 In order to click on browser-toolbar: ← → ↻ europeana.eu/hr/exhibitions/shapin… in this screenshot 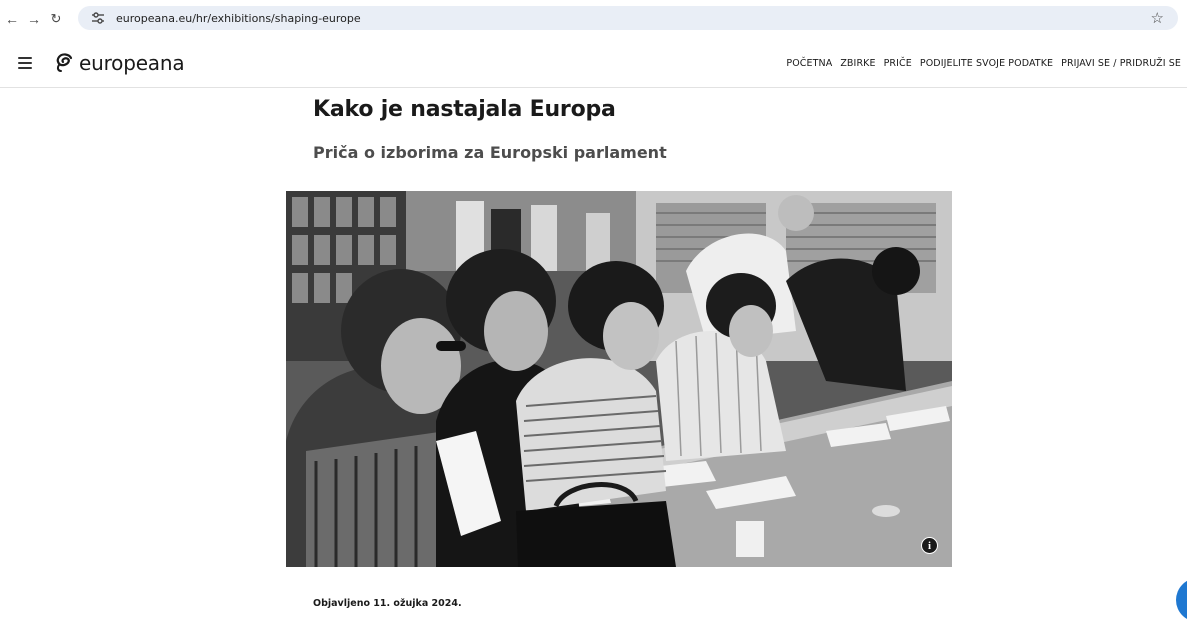, I will do `click(593, 18)`.